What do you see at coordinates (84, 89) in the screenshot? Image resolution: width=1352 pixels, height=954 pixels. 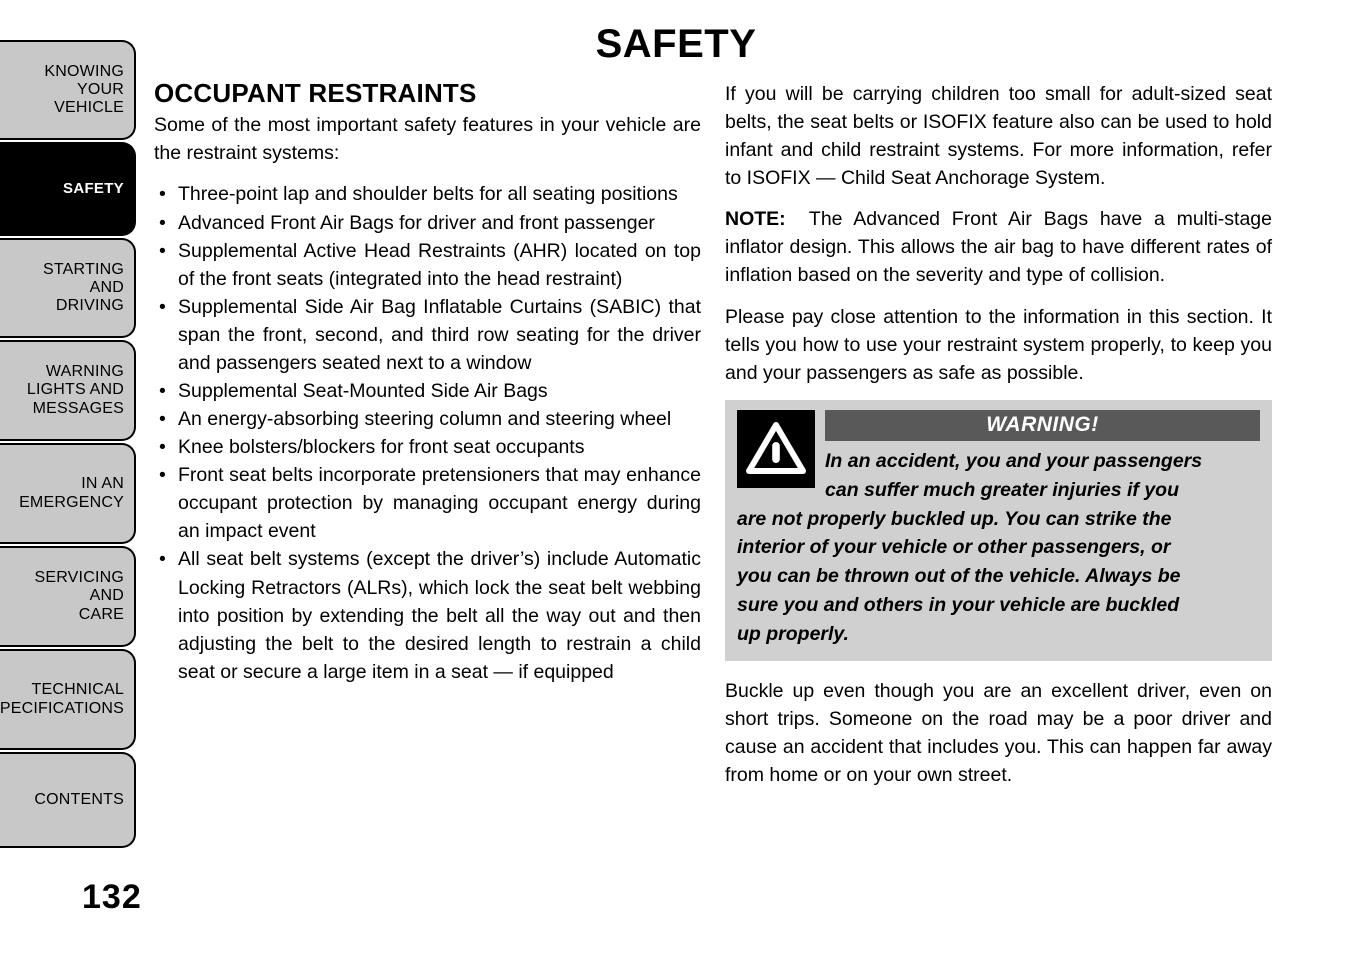 I see `sidebar-item-label: KNOWING YOUR VEHICLE` at bounding box center [84, 89].